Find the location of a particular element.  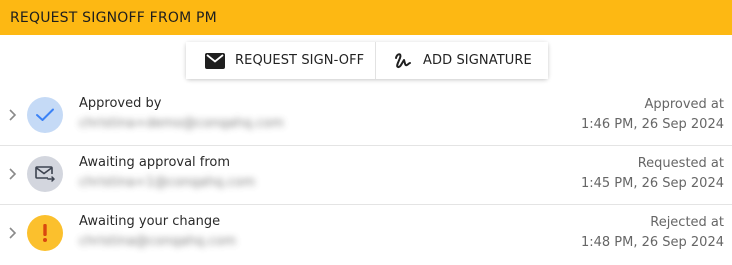

add-signature-label: ADD SIGNATURE is located at coordinates (477, 60).